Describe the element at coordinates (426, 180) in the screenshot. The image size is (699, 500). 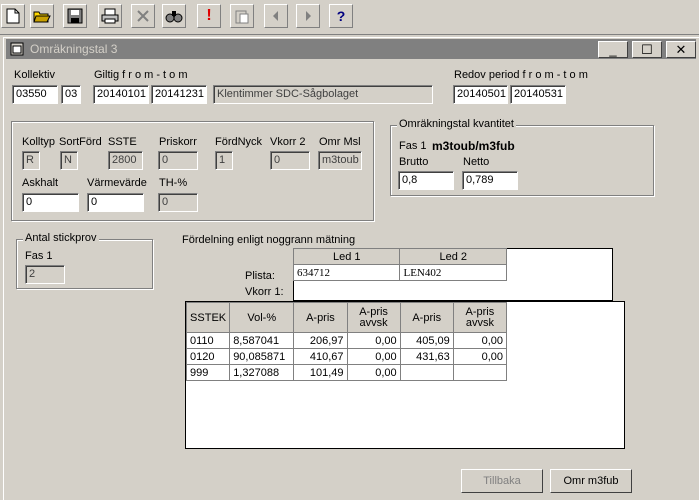
I see `brutto-field: 0,8` at that location.